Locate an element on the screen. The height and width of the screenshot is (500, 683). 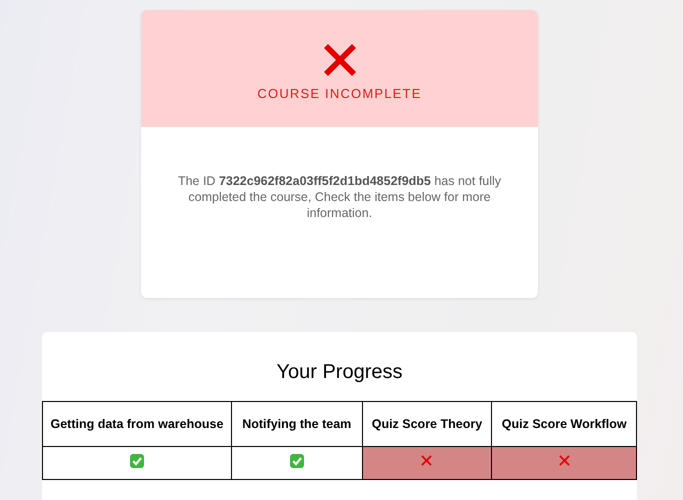
status-message: The ID 7322c962f82a03ff5f2d1bd4852f9db5 has not fully completed the course, Check the items below for more information. is located at coordinates (339, 197).